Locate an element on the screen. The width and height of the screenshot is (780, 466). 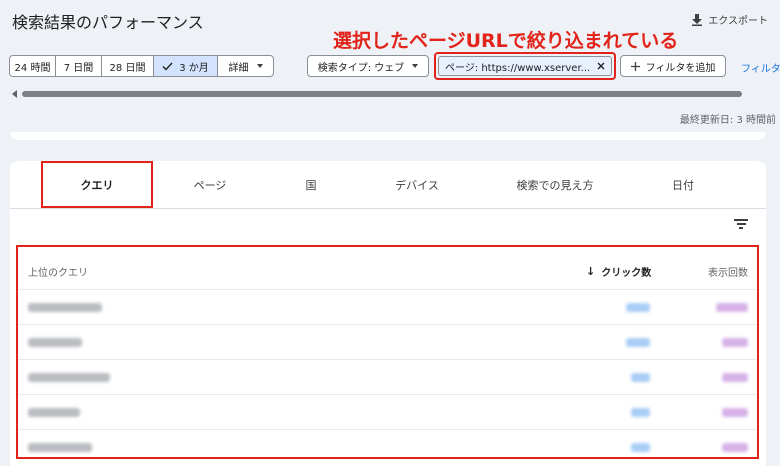
date-option-3m: 3 か月 is located at coordinates (186, 66).